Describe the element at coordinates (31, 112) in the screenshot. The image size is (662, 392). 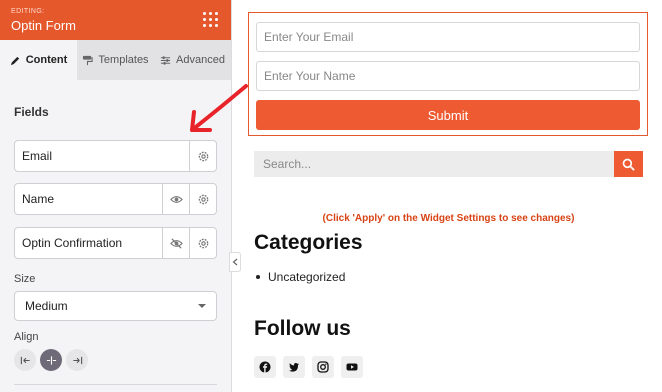
I see `fields-section-title: Fields` at that location.